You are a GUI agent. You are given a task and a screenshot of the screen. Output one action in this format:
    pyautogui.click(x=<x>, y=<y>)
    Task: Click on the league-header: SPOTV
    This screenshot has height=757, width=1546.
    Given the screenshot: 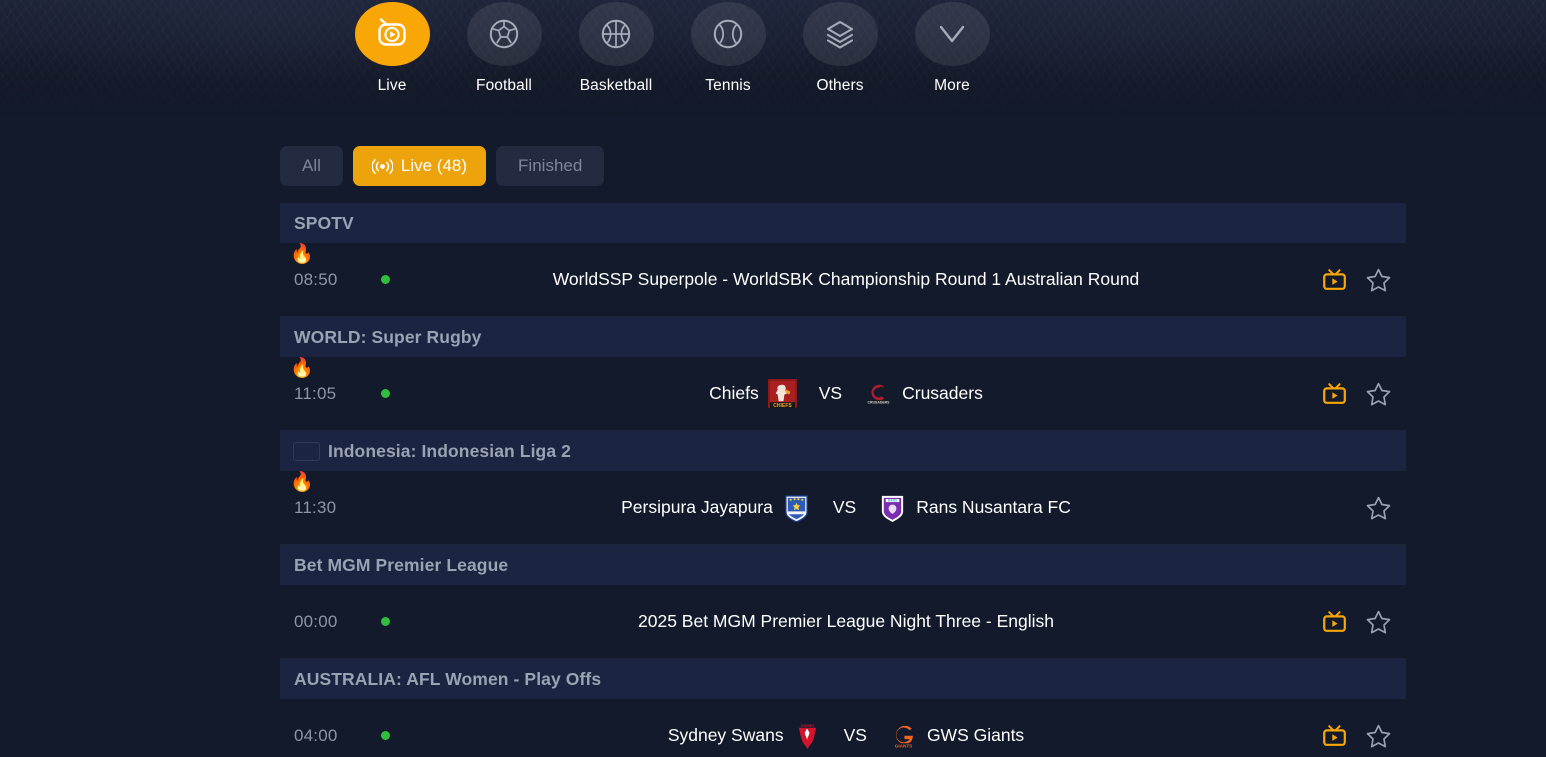 What is the action you would take?
    pyautogui.click(x=843, y=223)
    